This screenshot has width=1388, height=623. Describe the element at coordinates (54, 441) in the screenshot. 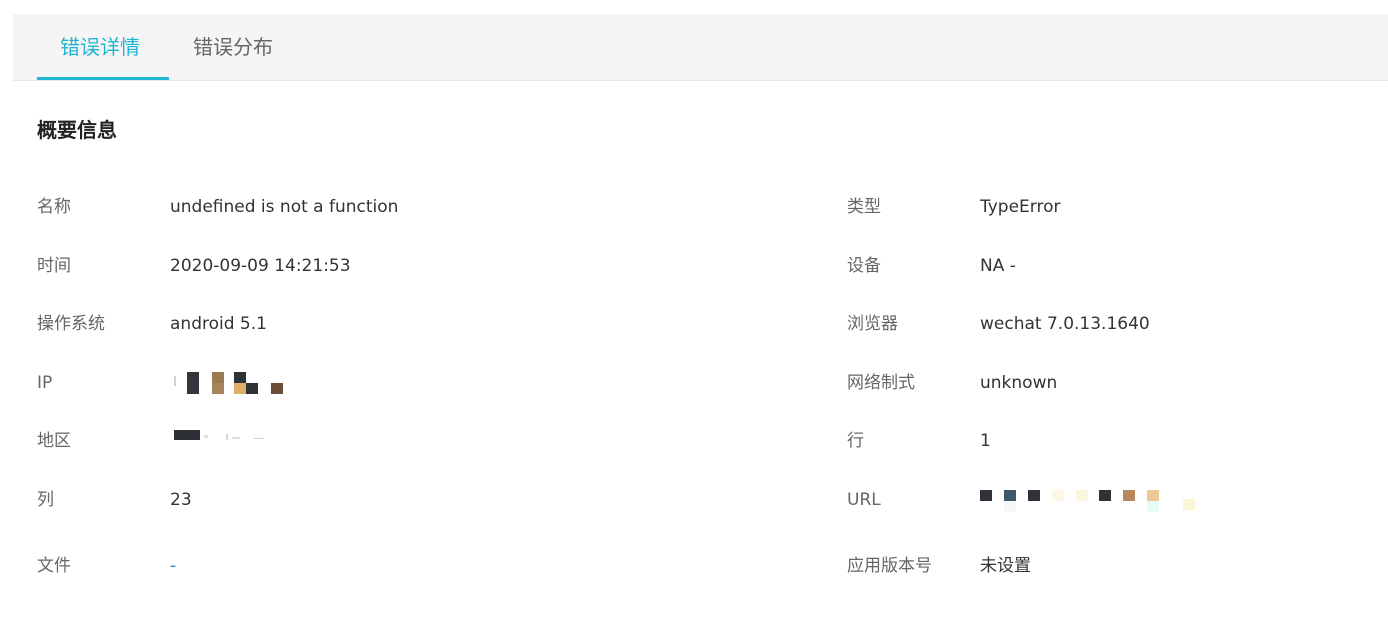

I see `region-label: 地区` at that location.